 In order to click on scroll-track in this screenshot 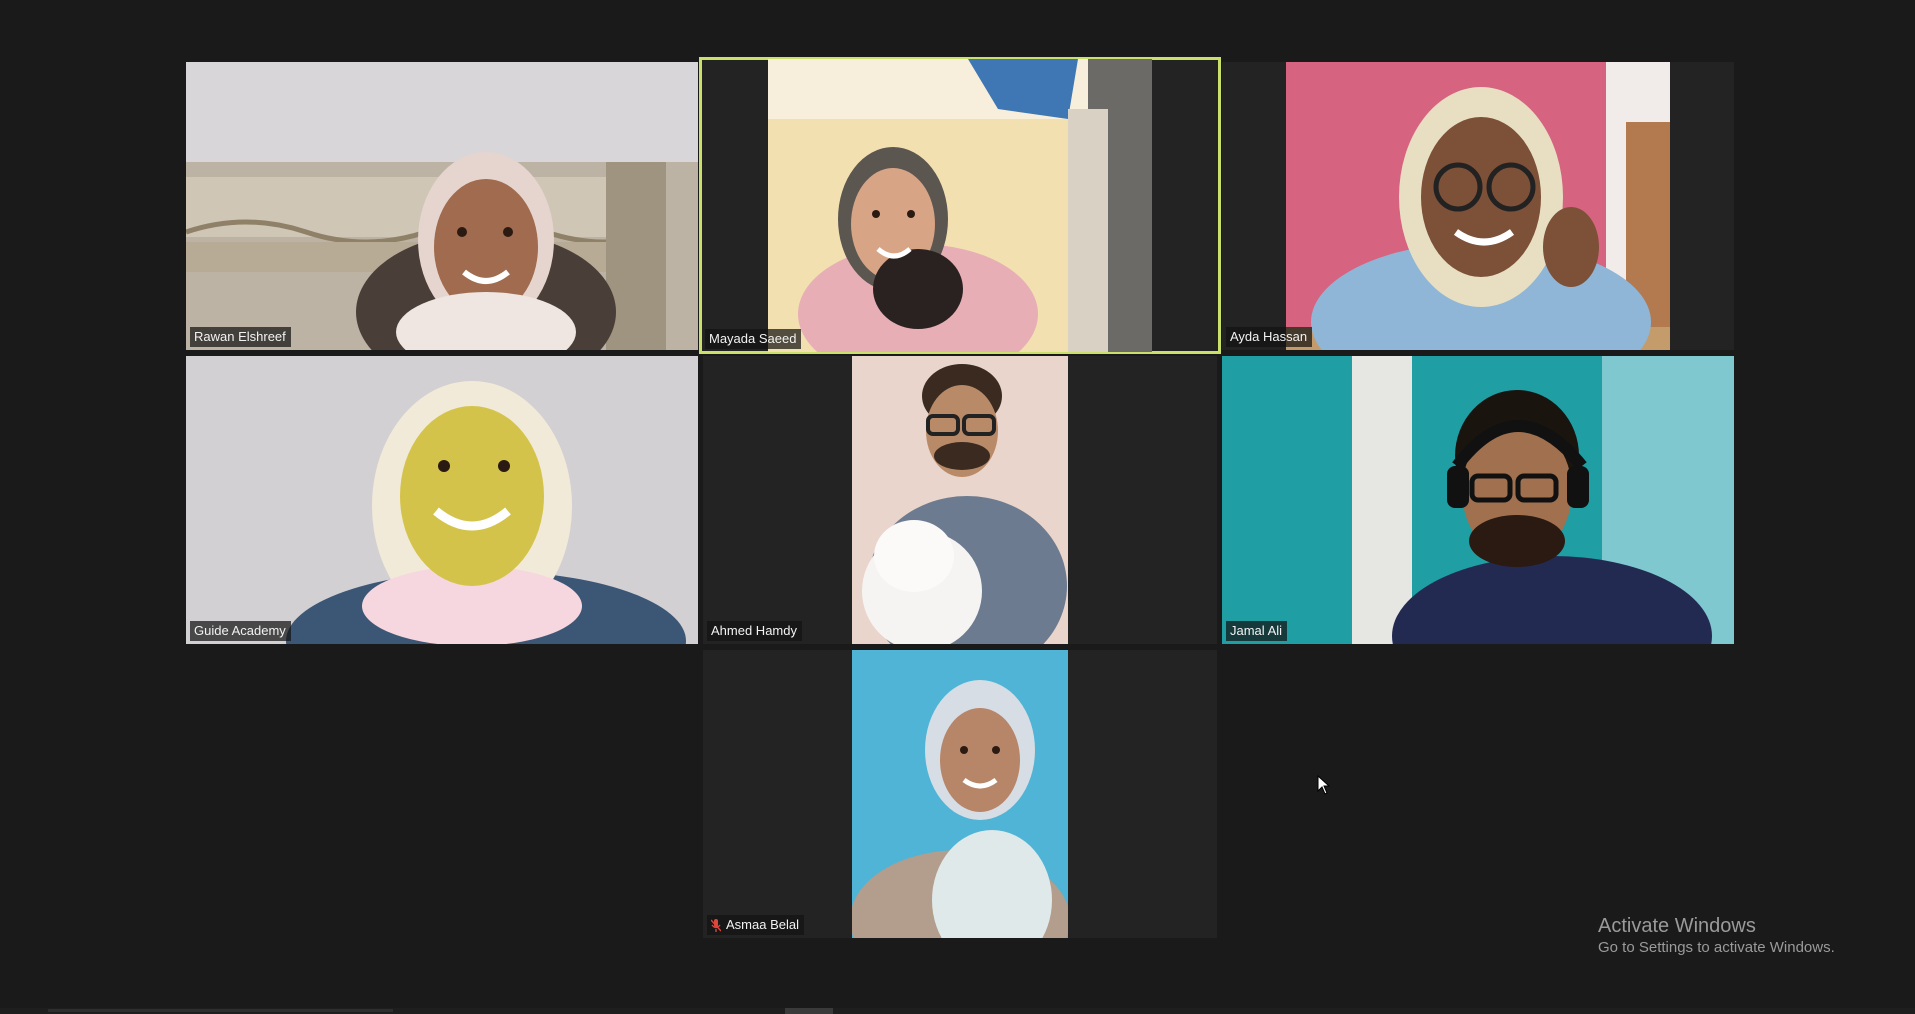, I will do `click(220, 1010)`.